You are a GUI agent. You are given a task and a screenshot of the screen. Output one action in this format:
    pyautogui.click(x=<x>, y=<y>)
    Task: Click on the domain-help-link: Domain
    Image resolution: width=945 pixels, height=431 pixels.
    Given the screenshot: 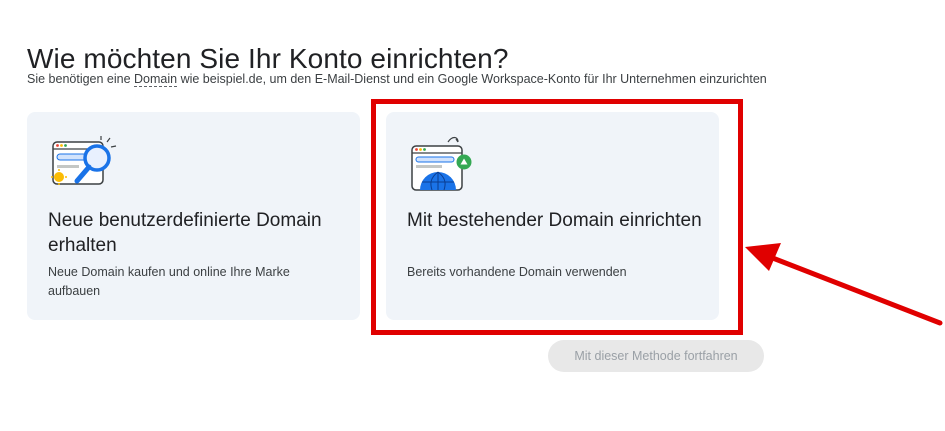 What is the action you would take?
    pyautogui.click(x=156, y=79)
    